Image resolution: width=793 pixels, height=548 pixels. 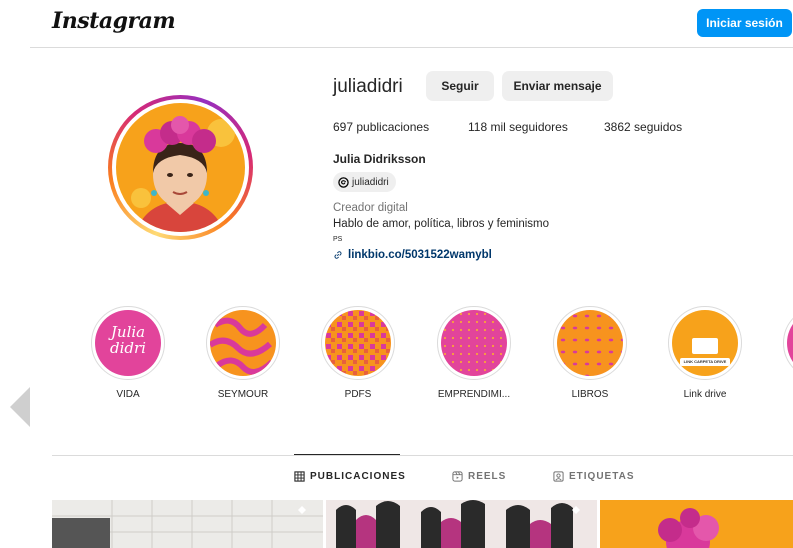 What do you see at coordinates (370, 182) in the screenshot?
I see `threads-handle: juliadidri` at bounding box center [370, 182].